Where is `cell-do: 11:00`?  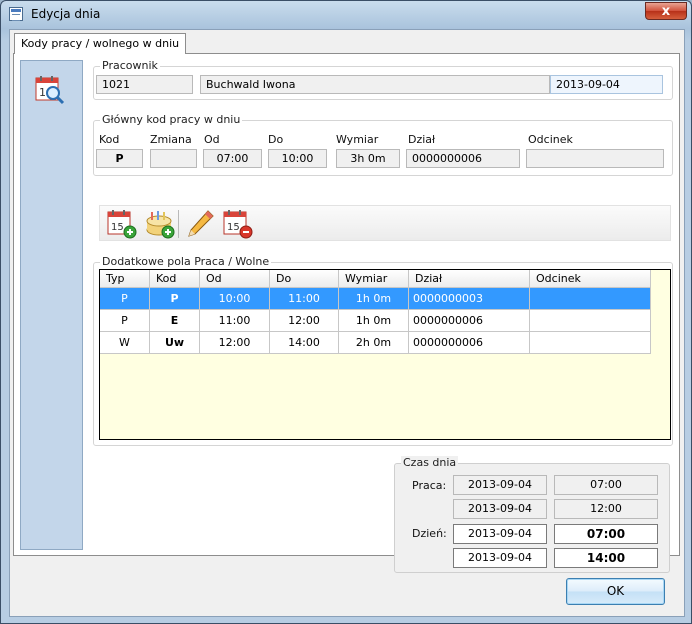 cell-do: 11:00 is located at coordinates (304, 299).